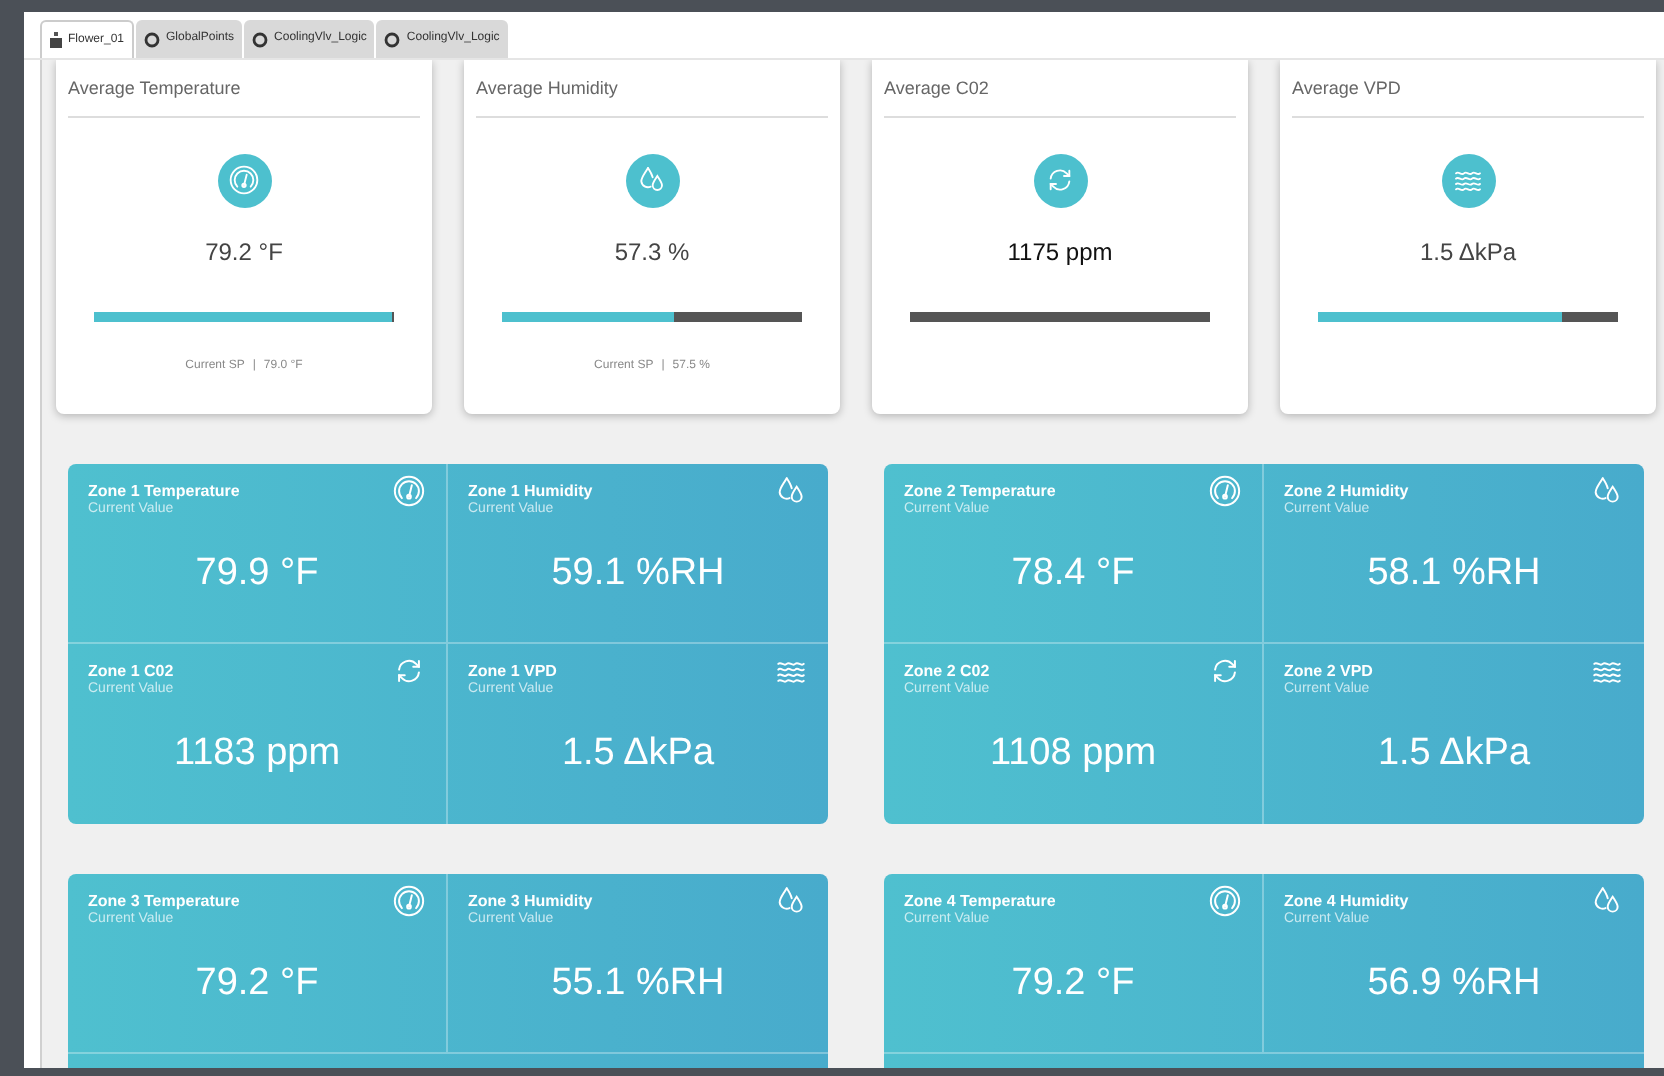  What do you see at coordinates (1468, 252) in the screenshot?
I see `card-value: 1.5 ΔkPa` at bounding box center [1468, 252].